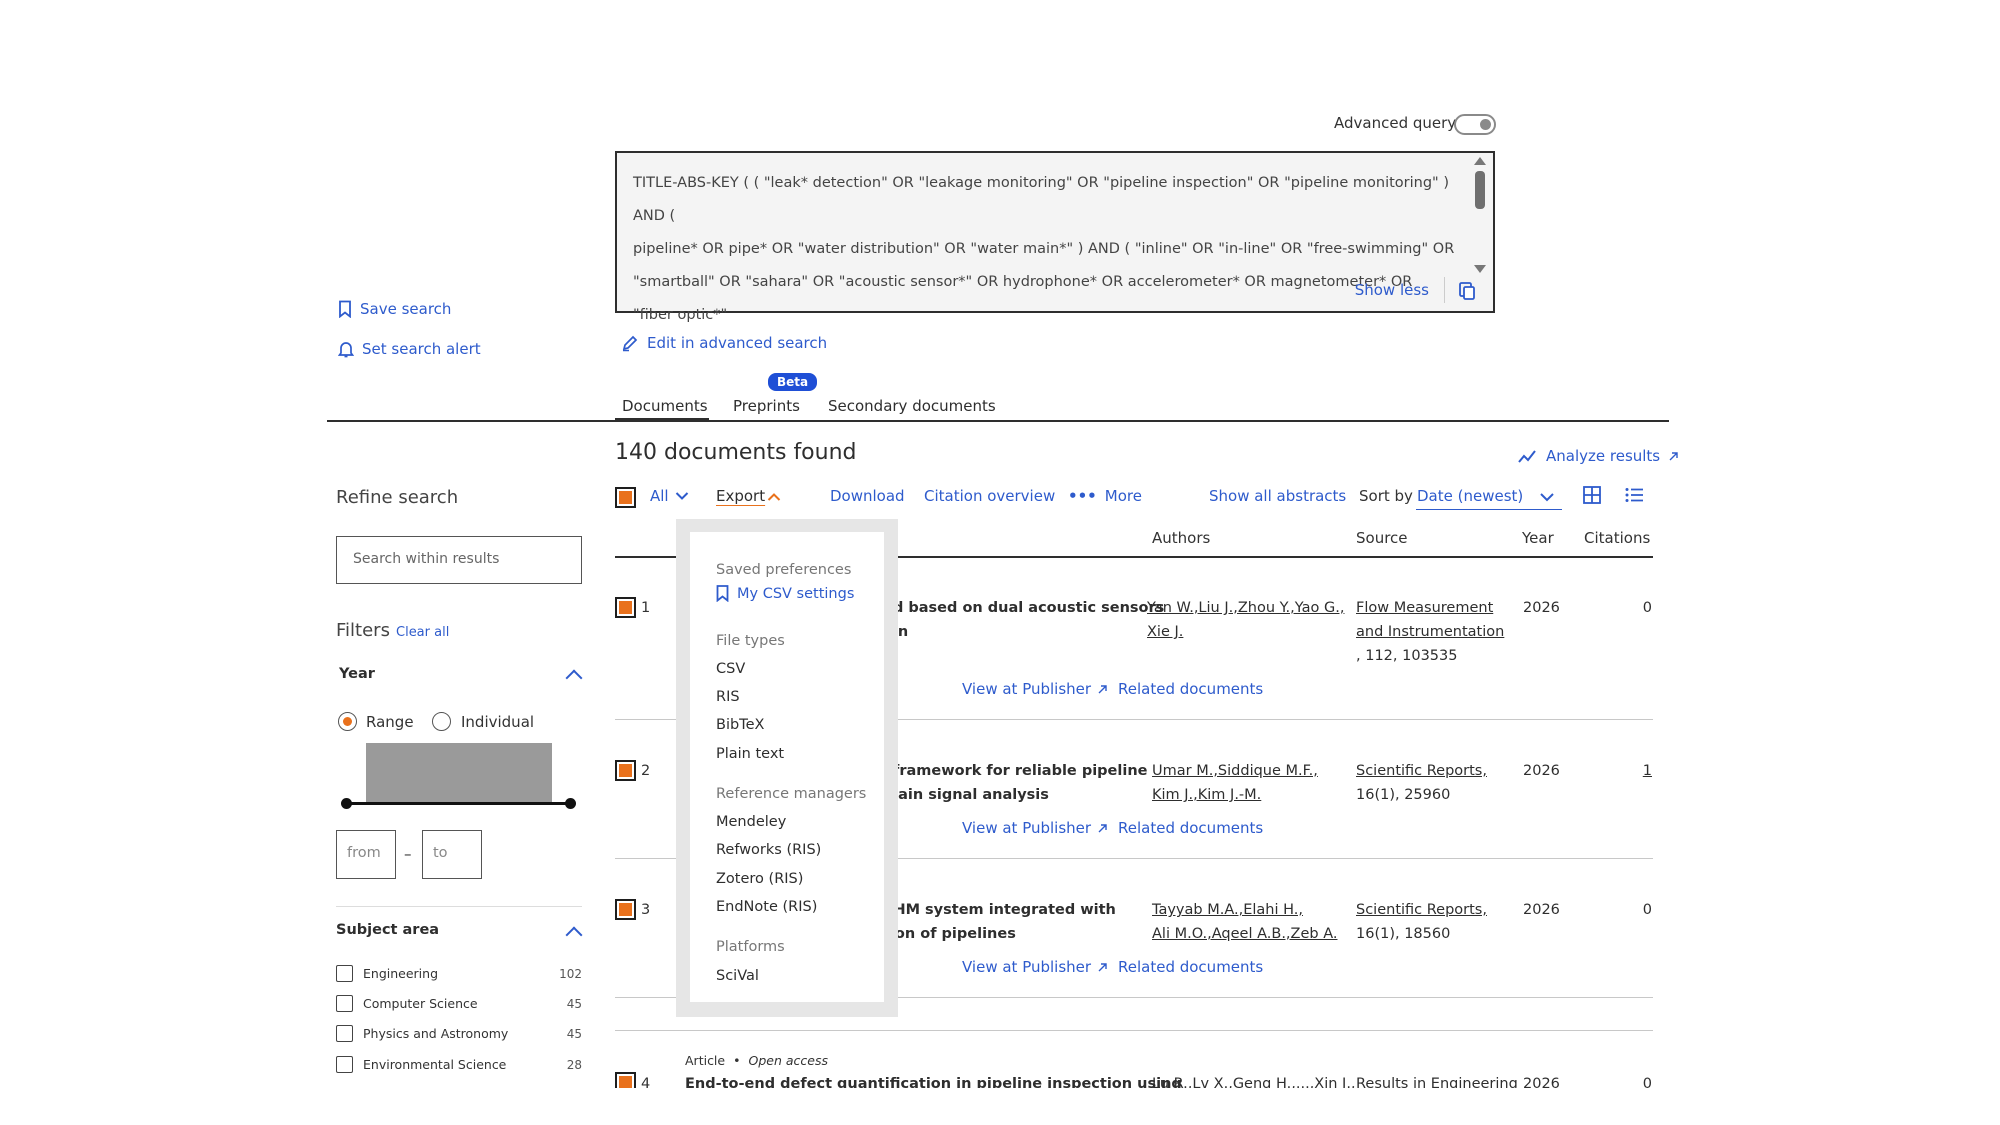 This screenshot has width=2000, height=1125. What do you see at coordinates (347, 721) in the screenshot?
I see `year-range-radio` at bounding box center [347, 721].